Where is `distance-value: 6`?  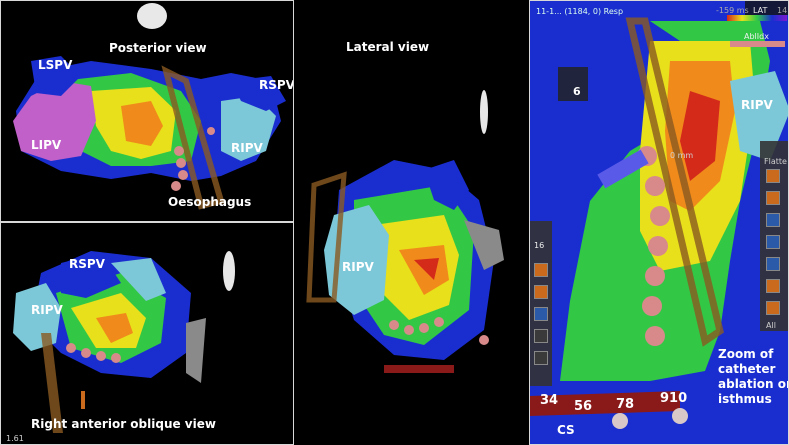
distance-value: 6 is located at coordinates (577, 91).